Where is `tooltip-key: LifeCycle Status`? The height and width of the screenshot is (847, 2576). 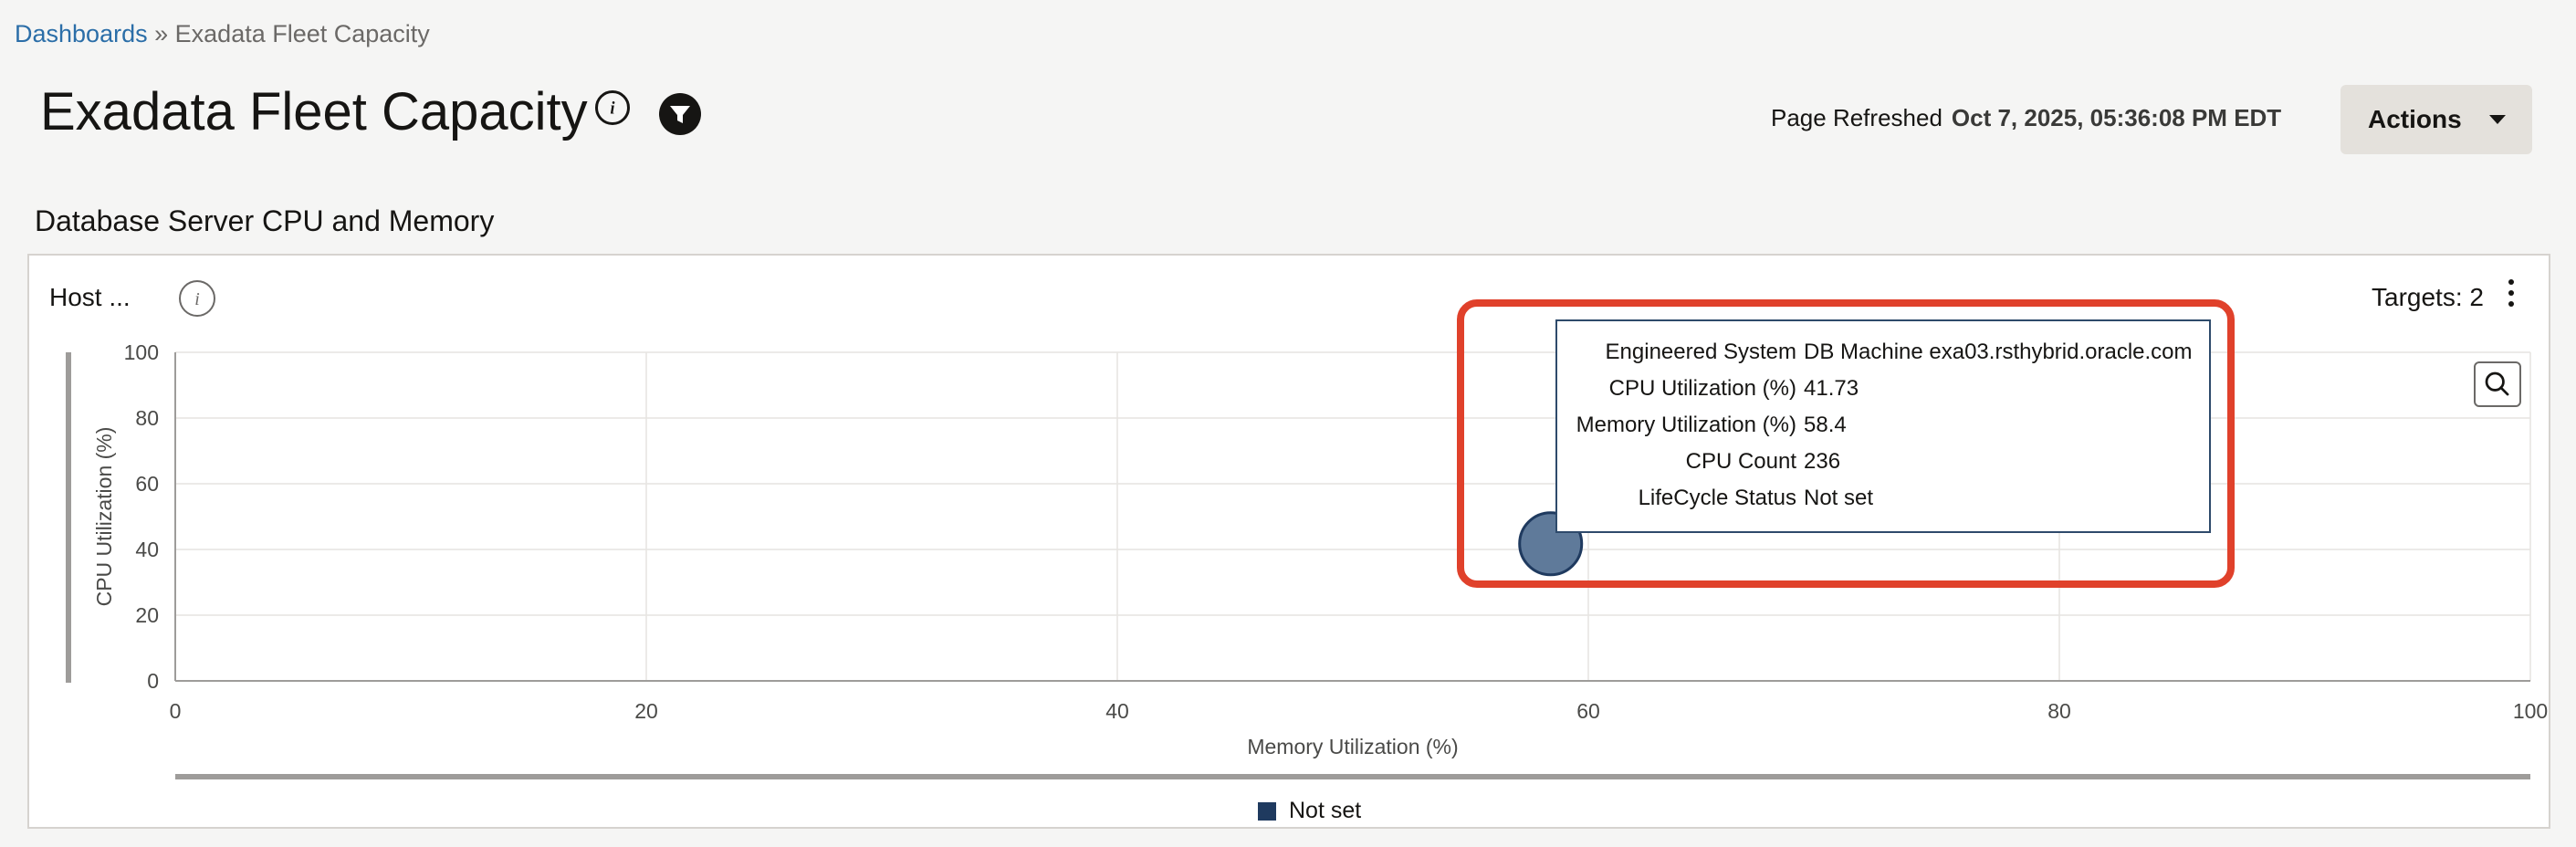 tooltip-key: LifeCycle Status is located at coordinates (1717, 498).